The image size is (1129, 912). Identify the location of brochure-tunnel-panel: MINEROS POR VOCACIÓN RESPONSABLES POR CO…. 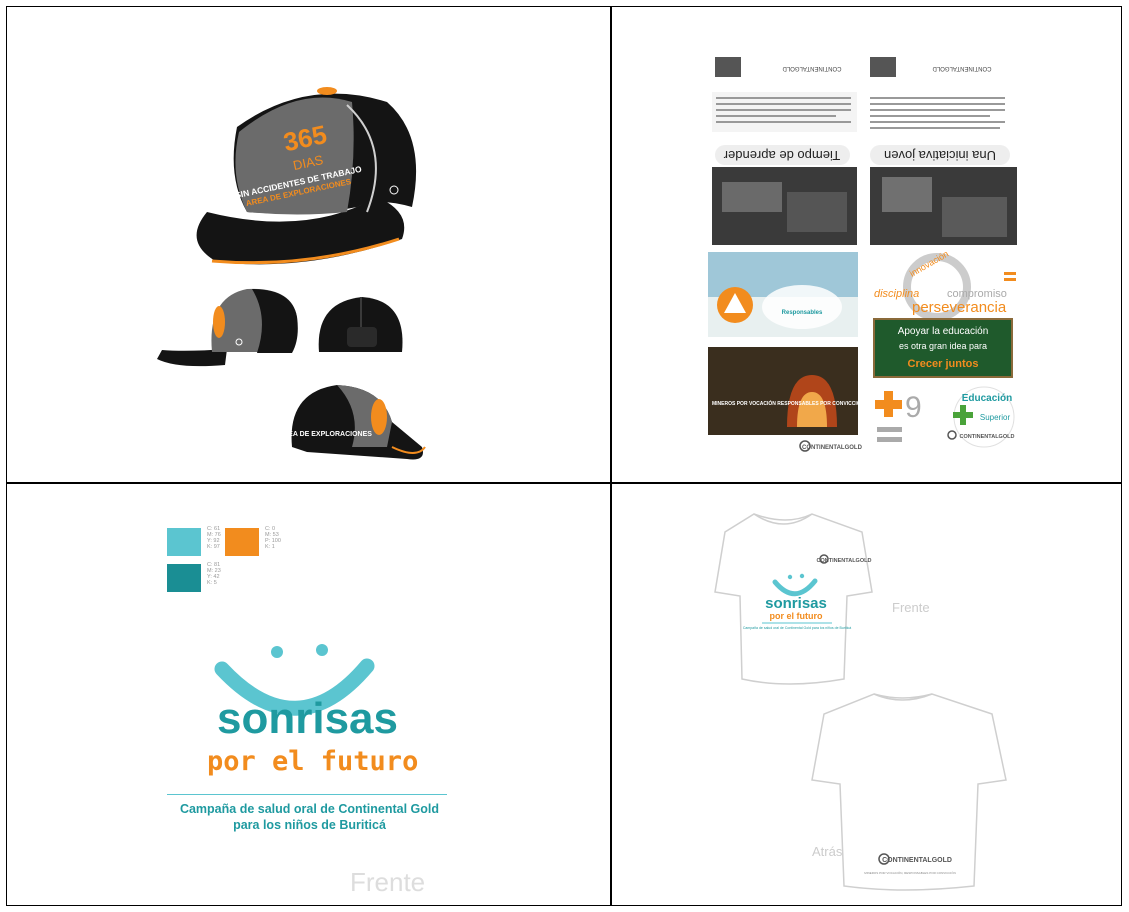
(786, 402).